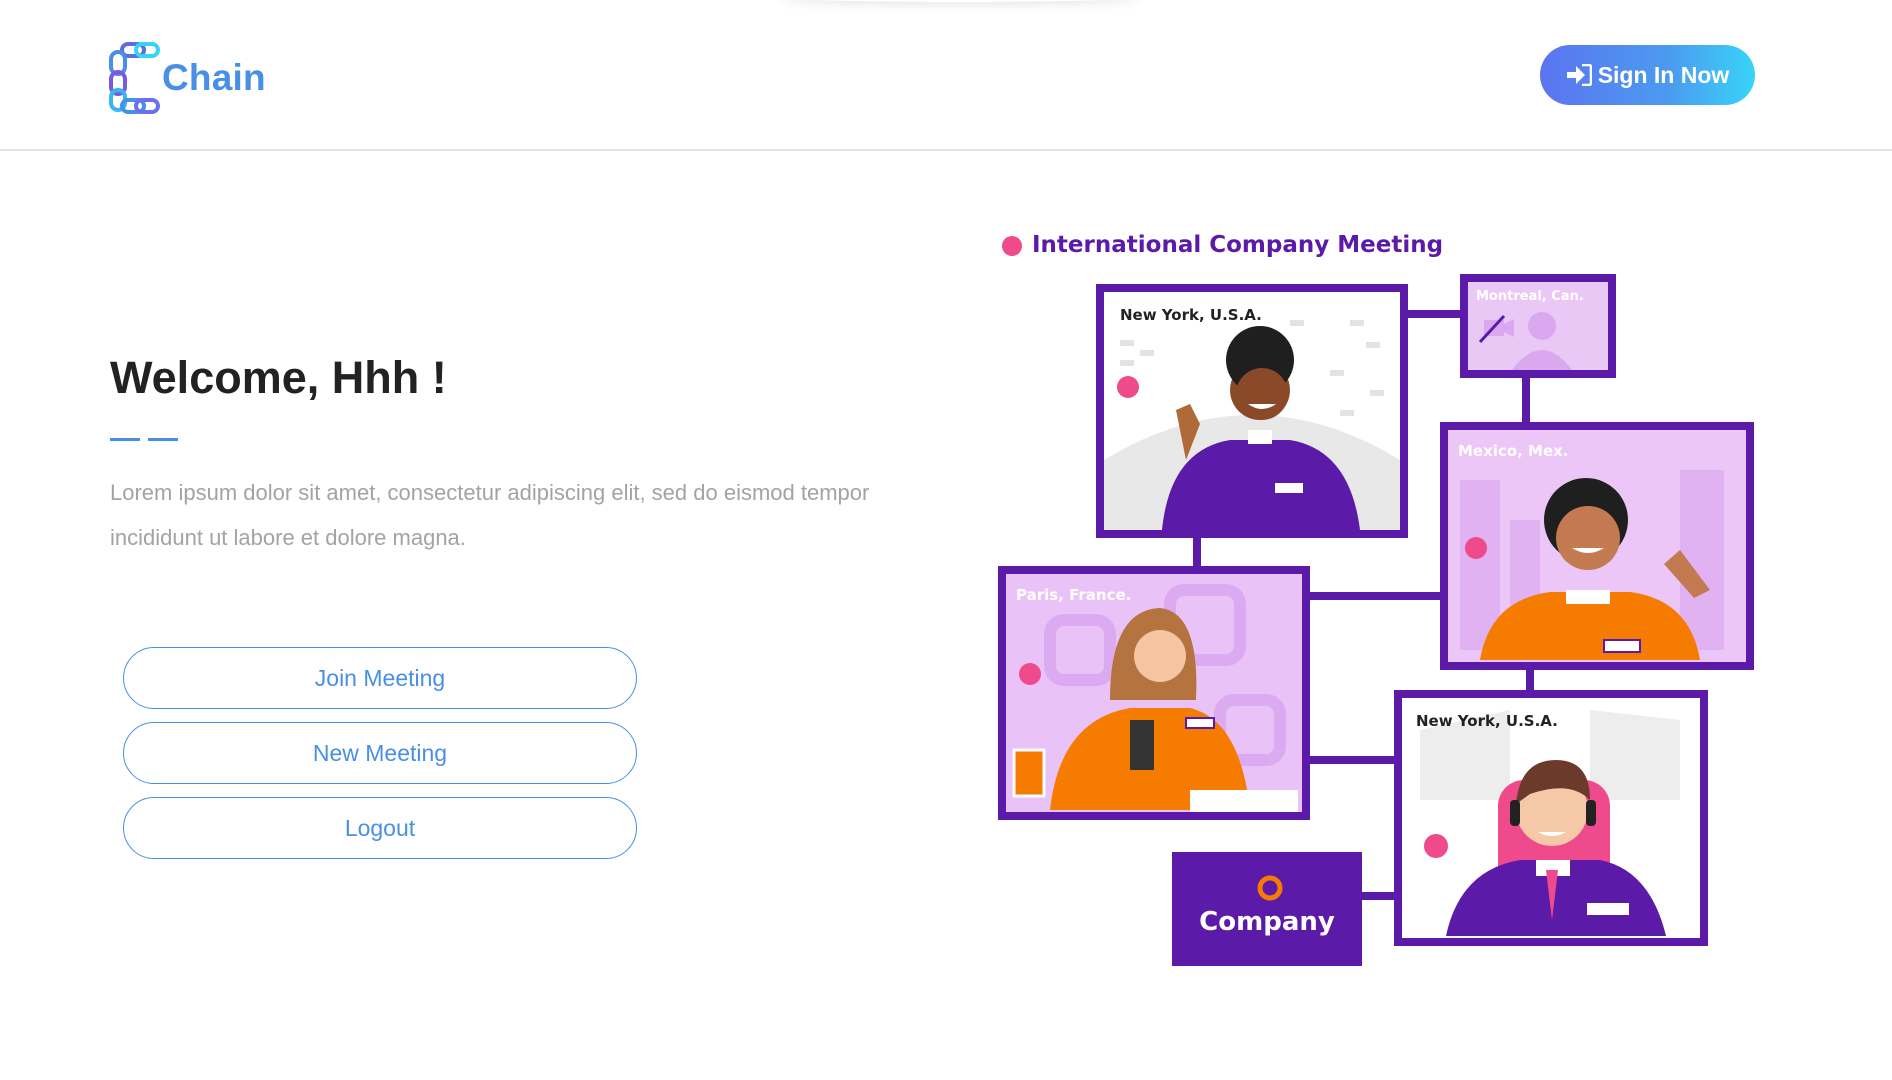  Describe the element at coordinates (380, 828) in the screenshot. I see `logout-button: Logout` at that location.